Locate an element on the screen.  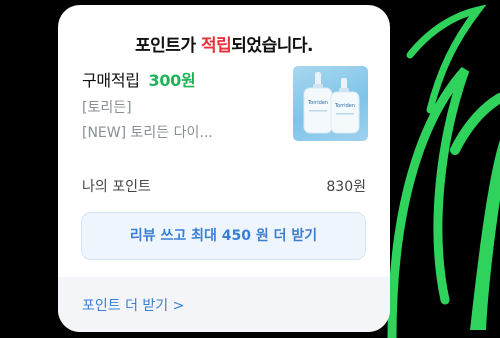
my-point-label: 나의 포인트 is located at coordinates (116, 187).